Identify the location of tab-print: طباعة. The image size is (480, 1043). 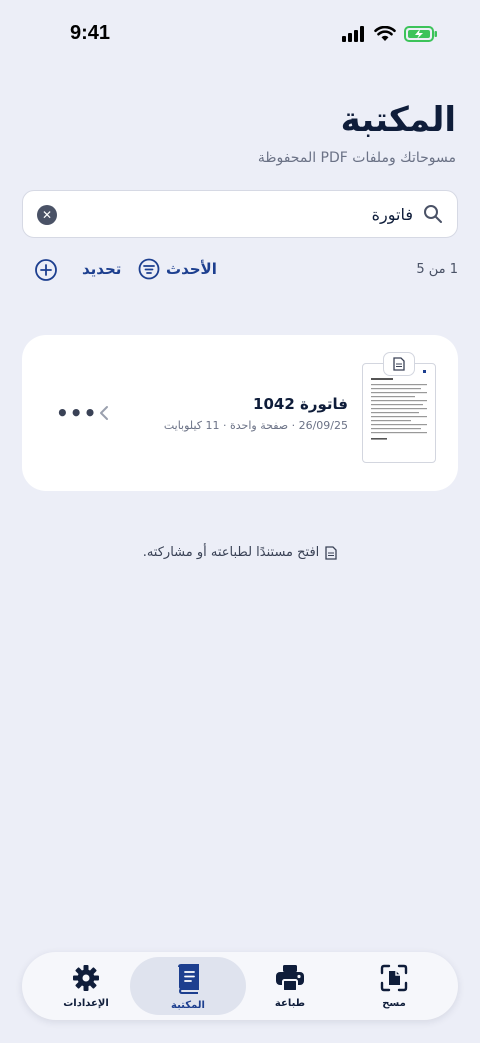
(290, 986).